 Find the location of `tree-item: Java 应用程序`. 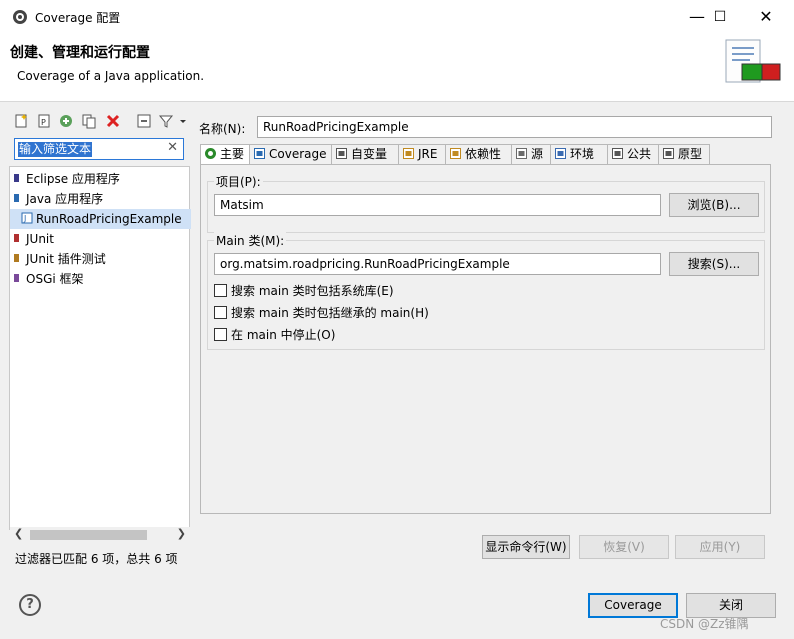

tree-item: Java 应用程序 is located at coordinates (56, 199).